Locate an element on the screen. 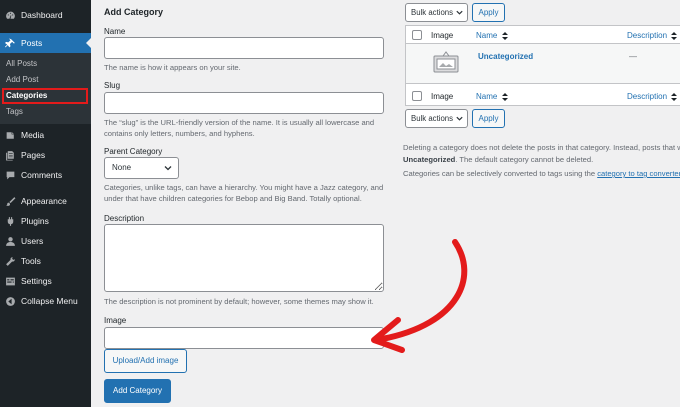 The height and width of the screenshot is (407, 680). posts-submenu: All Posts Add Post Categories Tags is located at coordinates (45, 88).